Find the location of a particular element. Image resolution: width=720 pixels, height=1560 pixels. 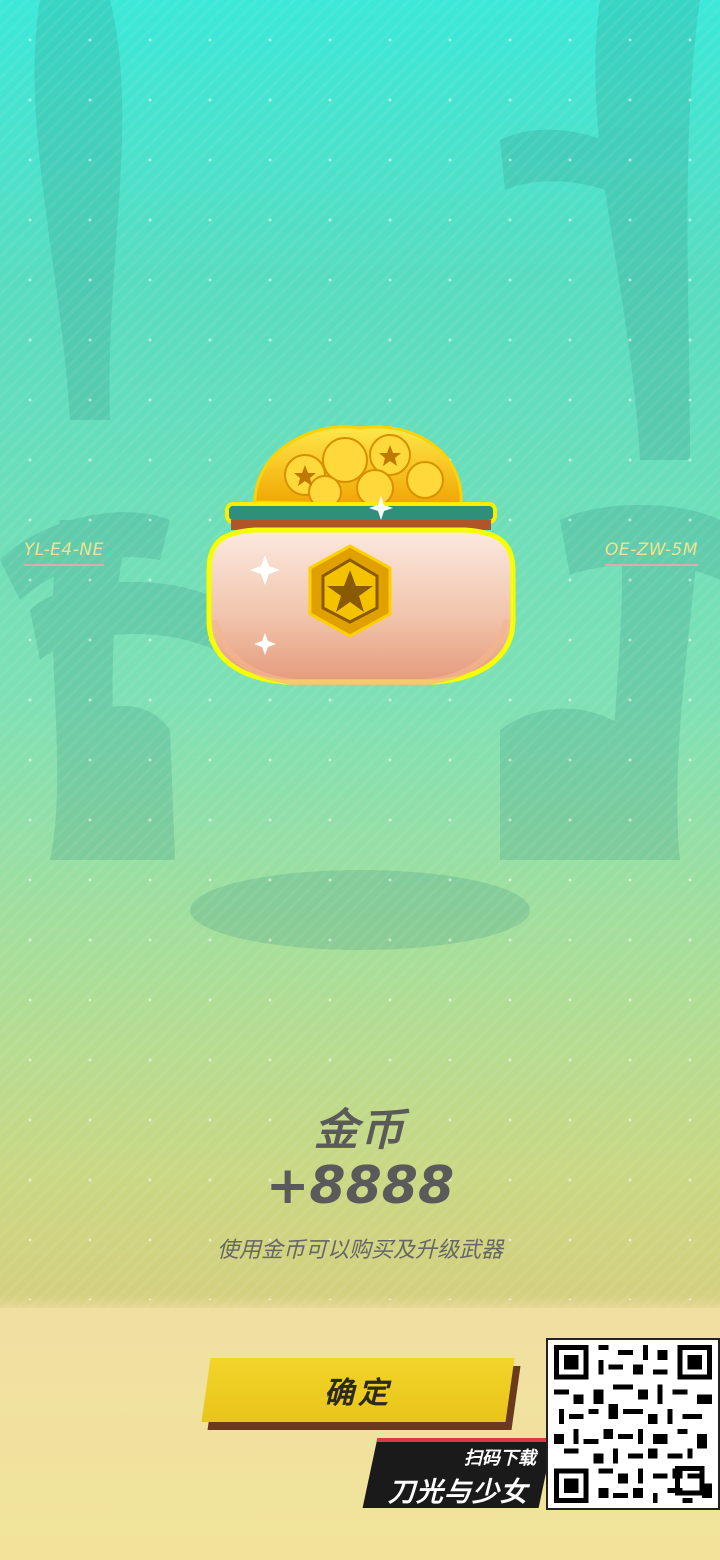

gold-coin-pot-icon is located at coordinates (361, 555).